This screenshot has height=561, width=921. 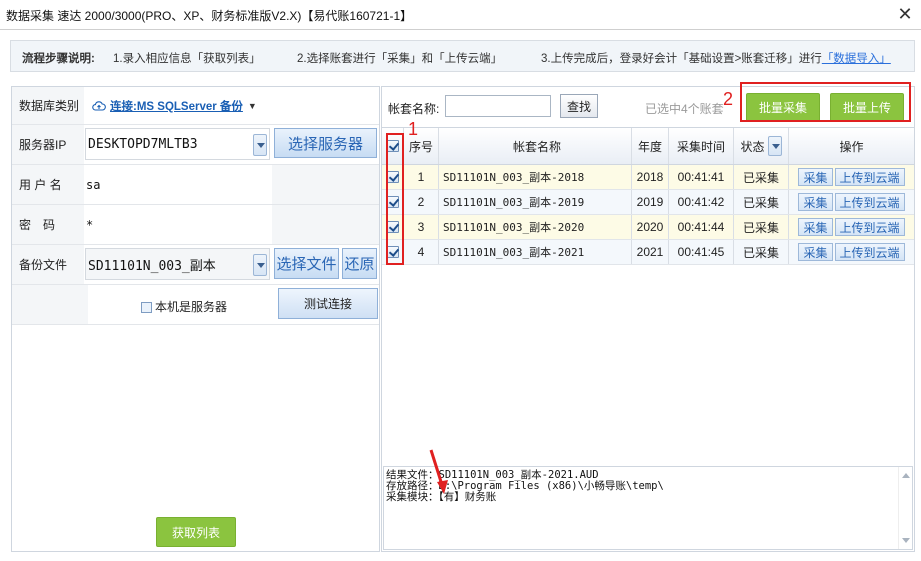 I want to click on row-name: SD11101N_003_副本-2018, so click(x=535, y=177).